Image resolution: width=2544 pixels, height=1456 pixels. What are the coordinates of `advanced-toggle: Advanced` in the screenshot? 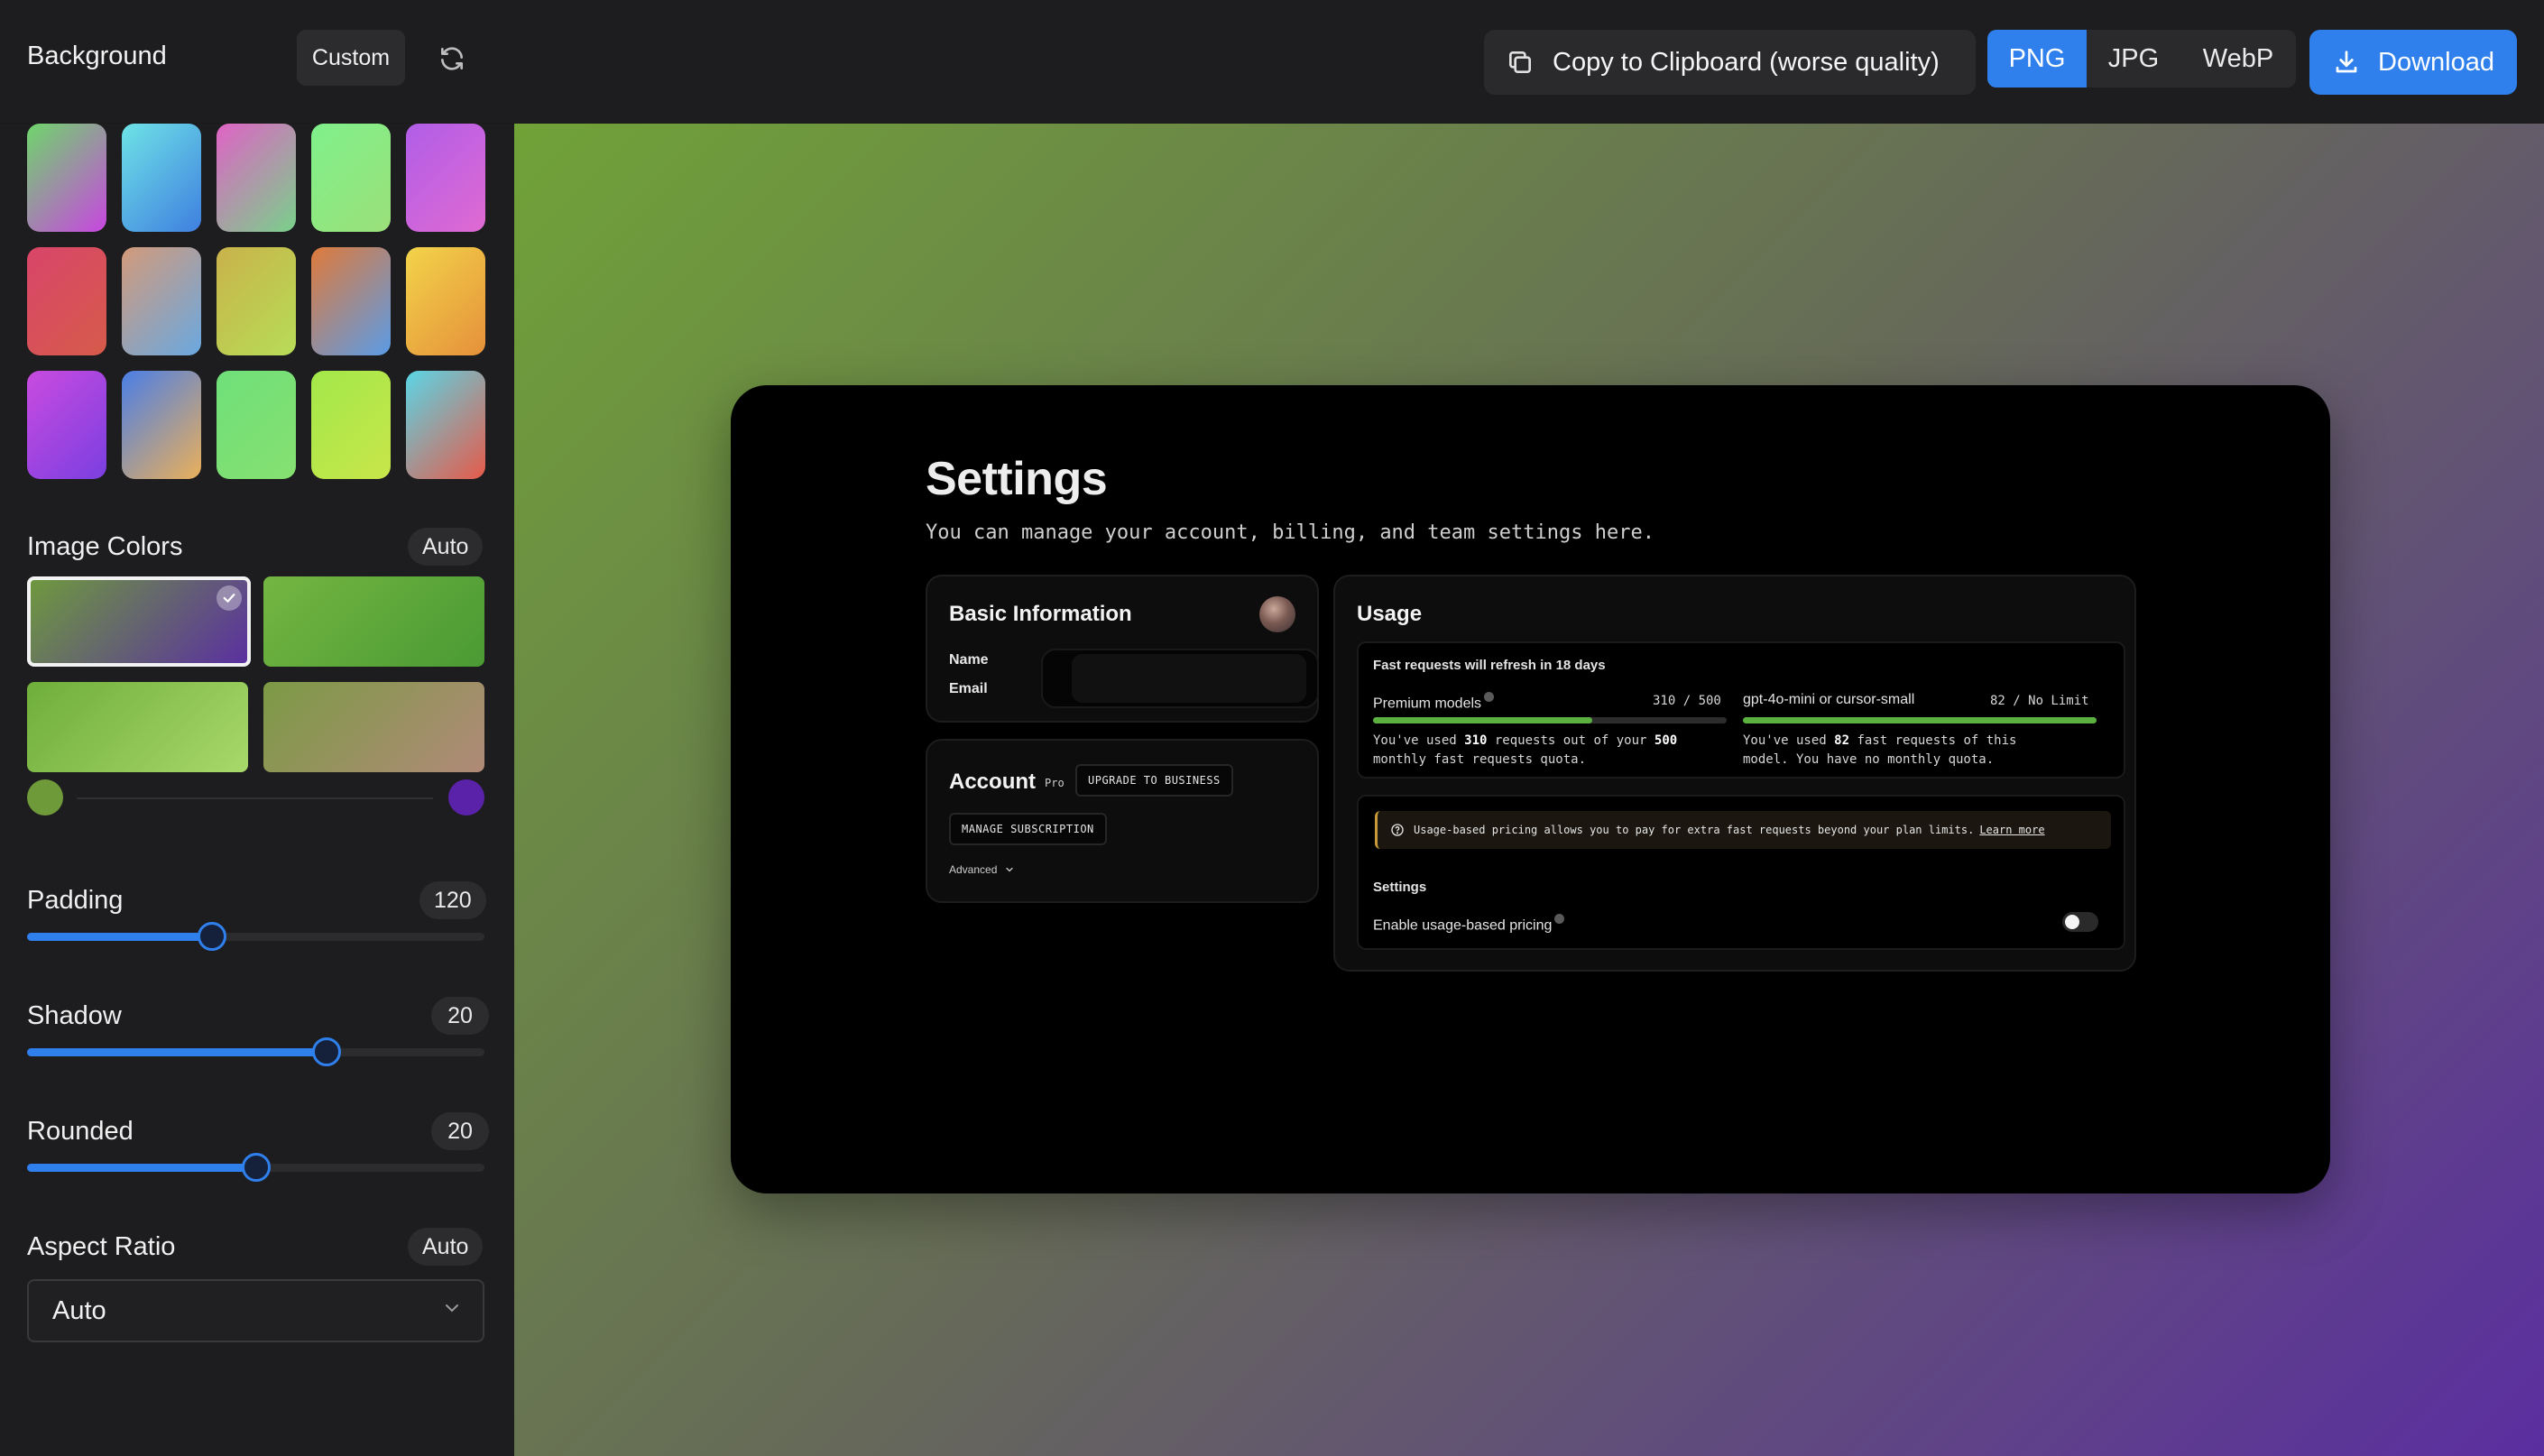 It's located at (982, 869).